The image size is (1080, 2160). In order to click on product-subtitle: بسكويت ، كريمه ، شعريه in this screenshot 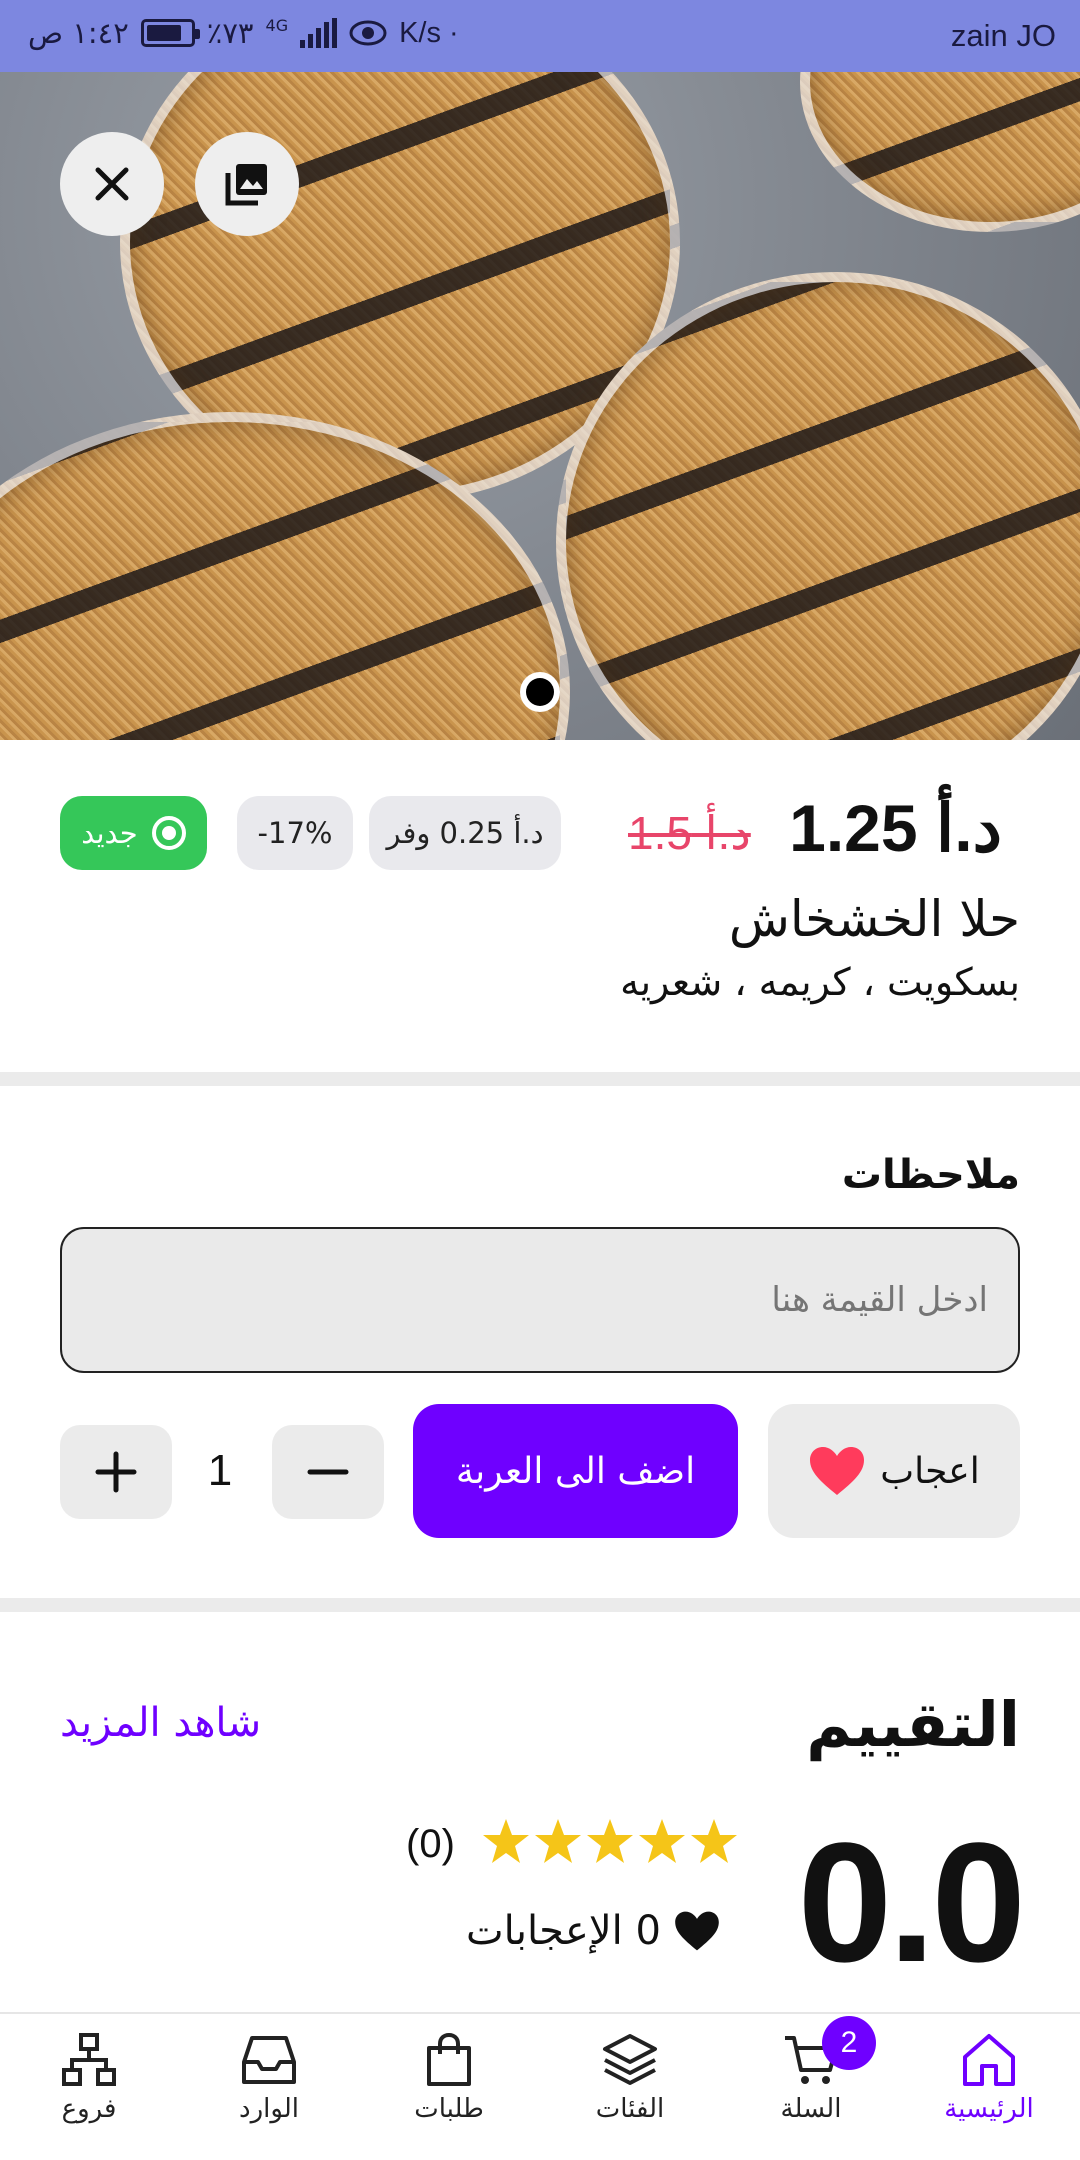, I will do `click(820, 982)`.